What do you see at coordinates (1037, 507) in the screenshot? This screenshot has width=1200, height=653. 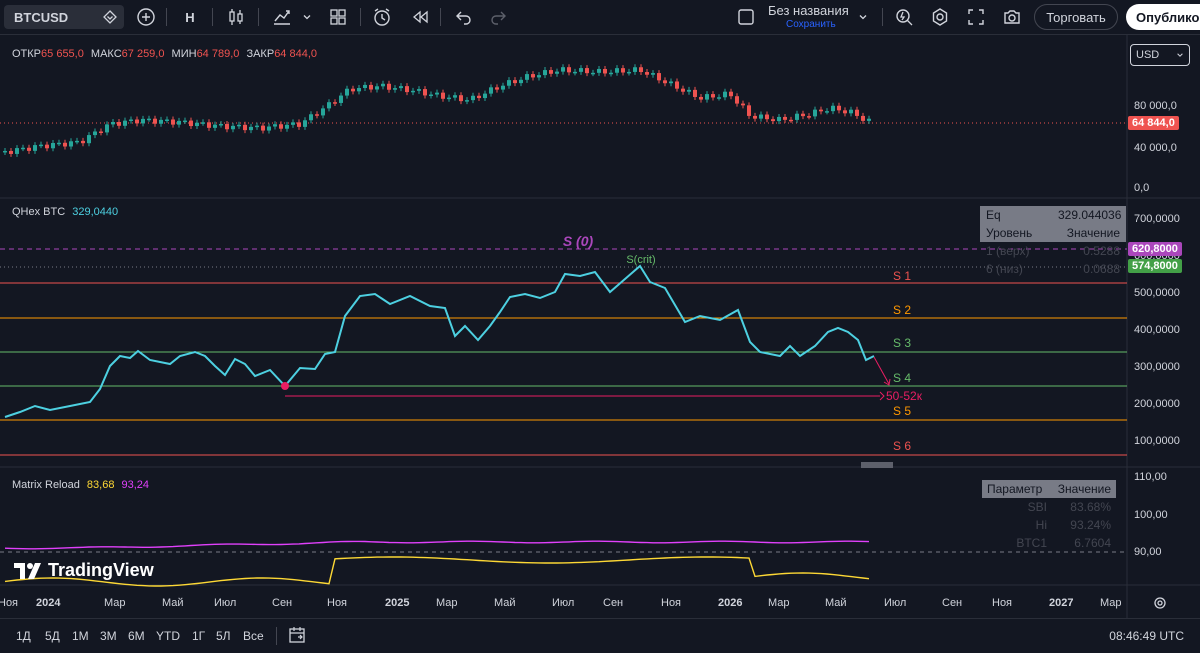 I see `table-row-label: SBI` at bounding box center [1037, 507].